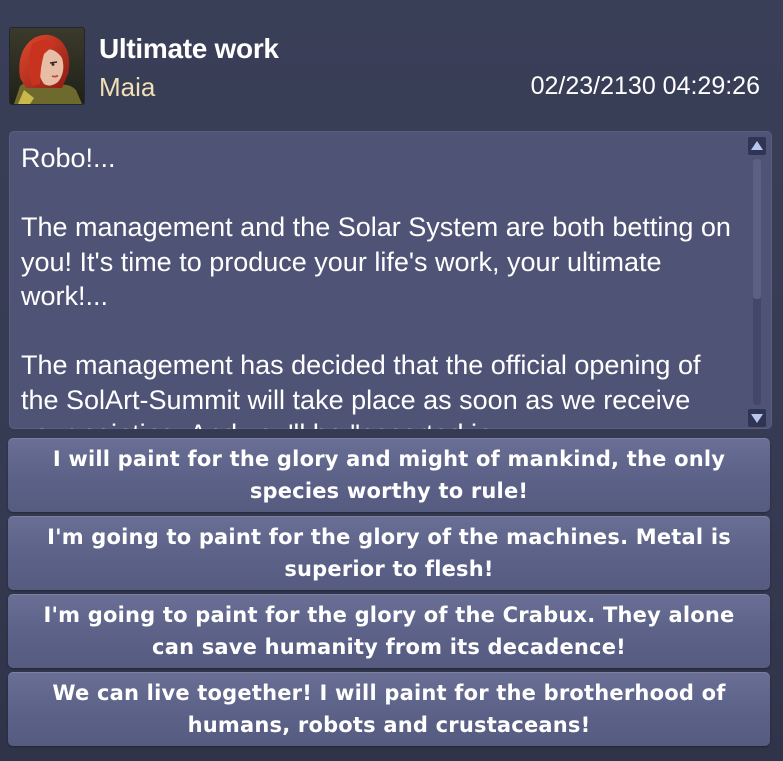 Image resolution: width=783 pixels, height=761 pixels. What do you see at coordinates (645, 86) in the screenshot?
I see `message-timestamp: 02/23/2130 04:29:26` at bounding box center [645, 86].